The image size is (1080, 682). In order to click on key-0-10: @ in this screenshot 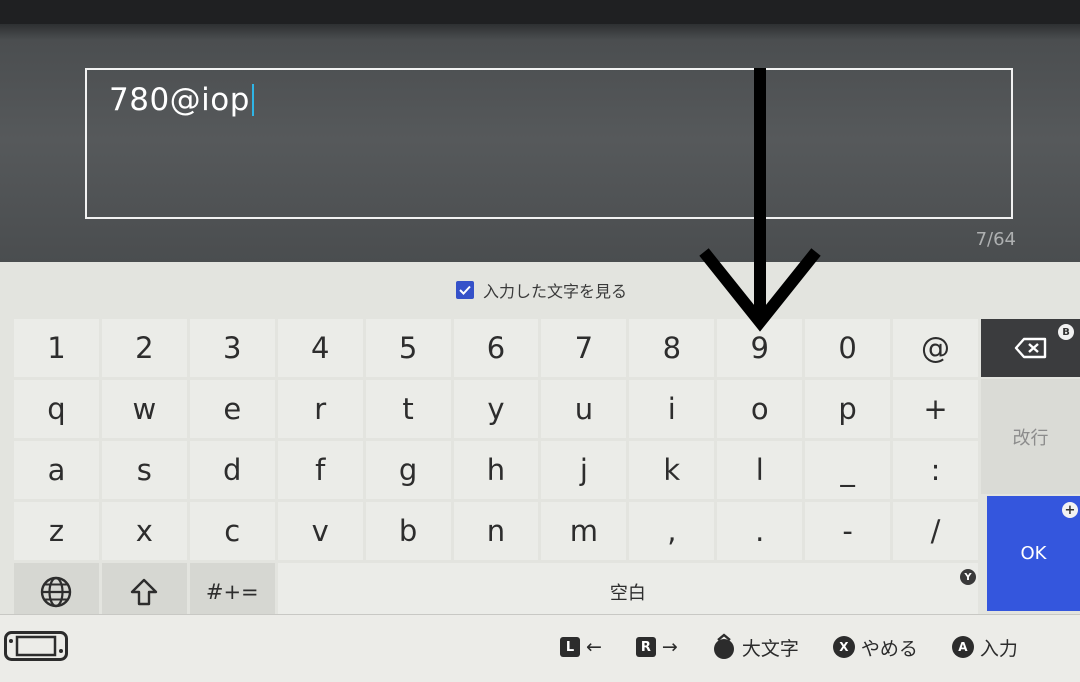, I will do `click(935, 348)`.